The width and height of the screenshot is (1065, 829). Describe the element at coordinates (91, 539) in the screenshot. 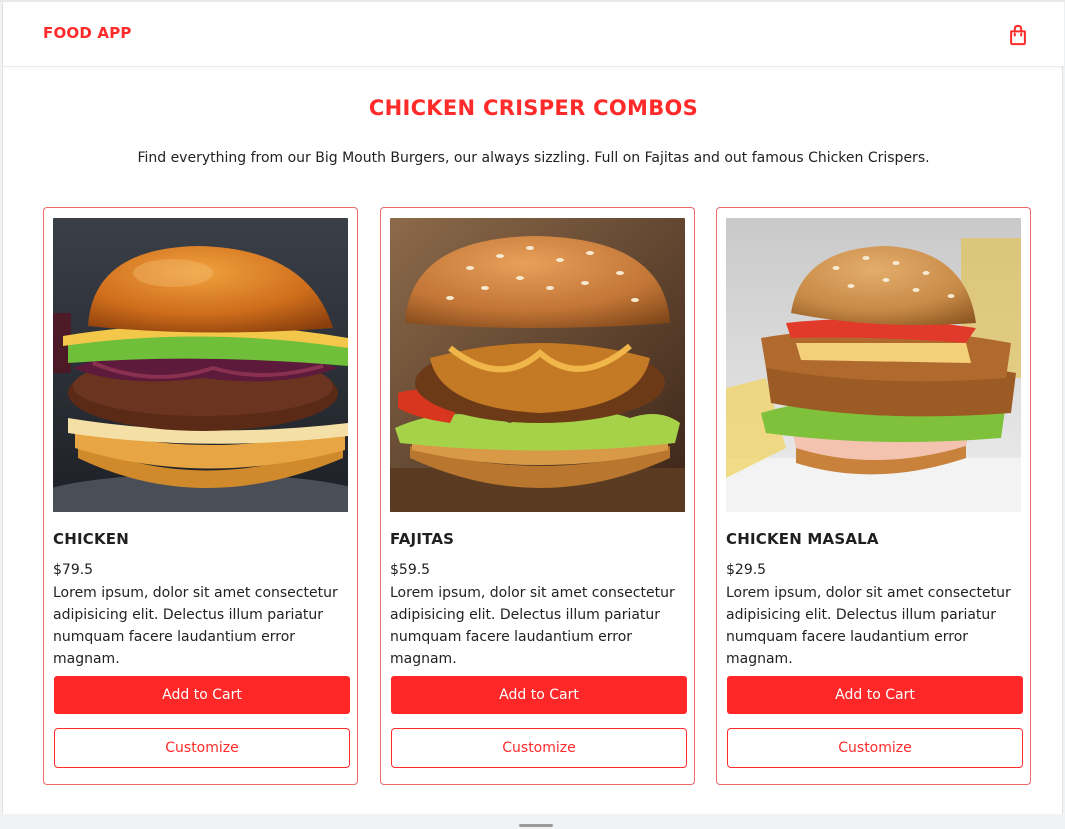

I see `product-name: CHICKEN` at that location.